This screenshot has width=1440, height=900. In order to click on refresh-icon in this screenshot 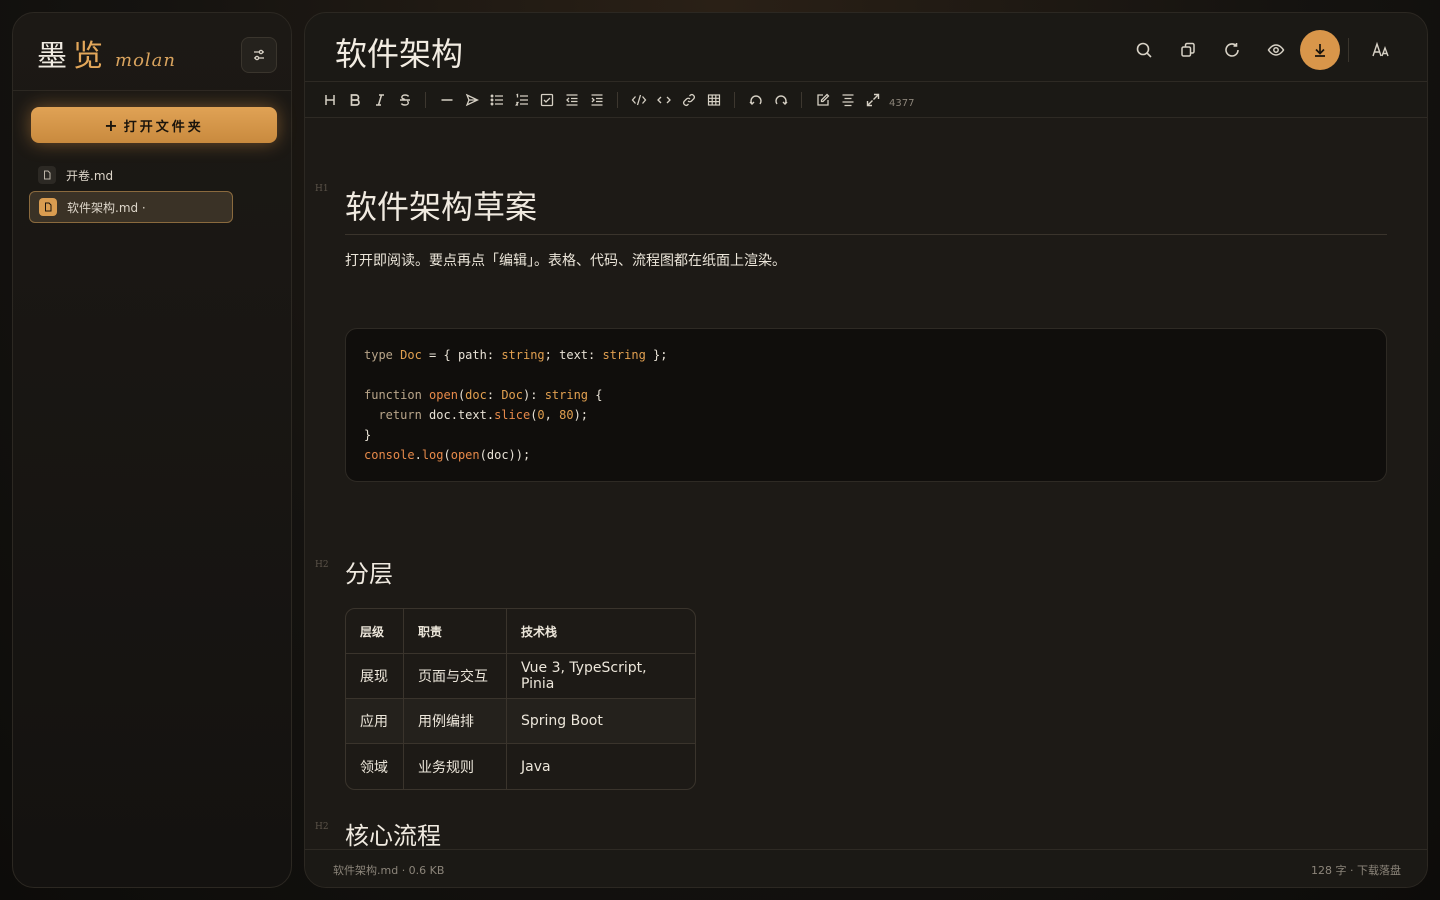, I will do `click(1232, 50)`.